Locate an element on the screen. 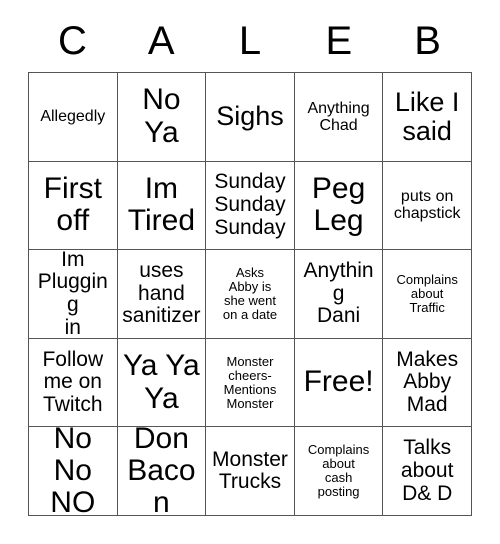 The image size is (500, 544). bingo-cell-label: Monster cheers- Mentions Monster is located at coordinates (250, 382).